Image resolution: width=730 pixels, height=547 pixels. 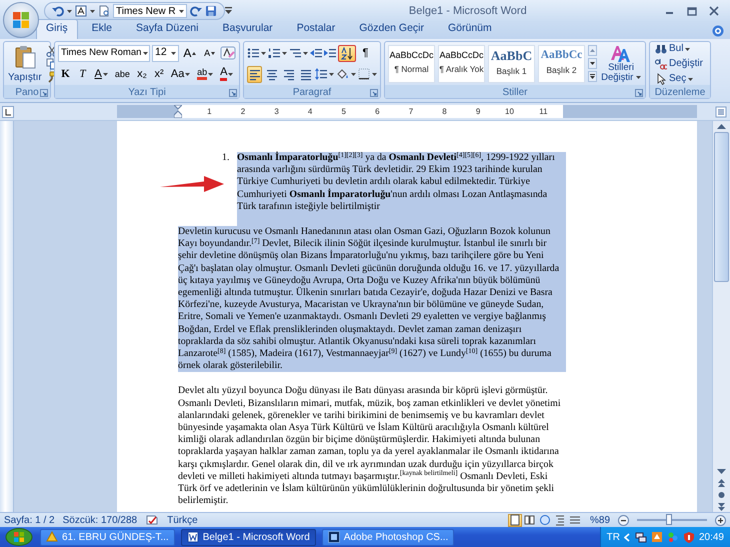 I want to click on start-button, so click(x=19, y=537).